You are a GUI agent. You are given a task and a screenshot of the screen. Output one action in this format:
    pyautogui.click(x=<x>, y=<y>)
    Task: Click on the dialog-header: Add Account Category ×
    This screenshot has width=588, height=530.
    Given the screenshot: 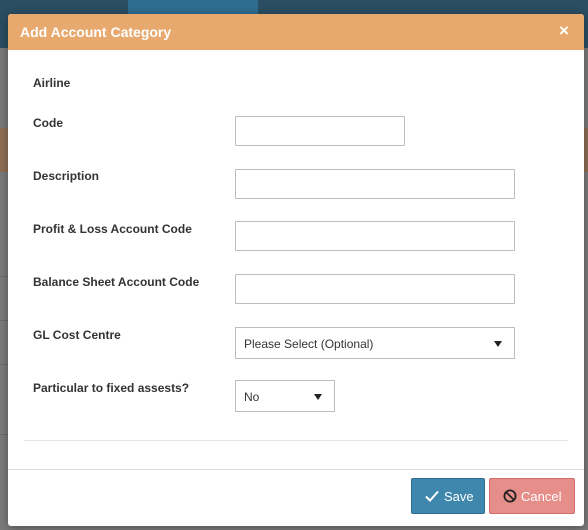 What is the action you would take?
    pyautogui.click(x=296, y=32)
    